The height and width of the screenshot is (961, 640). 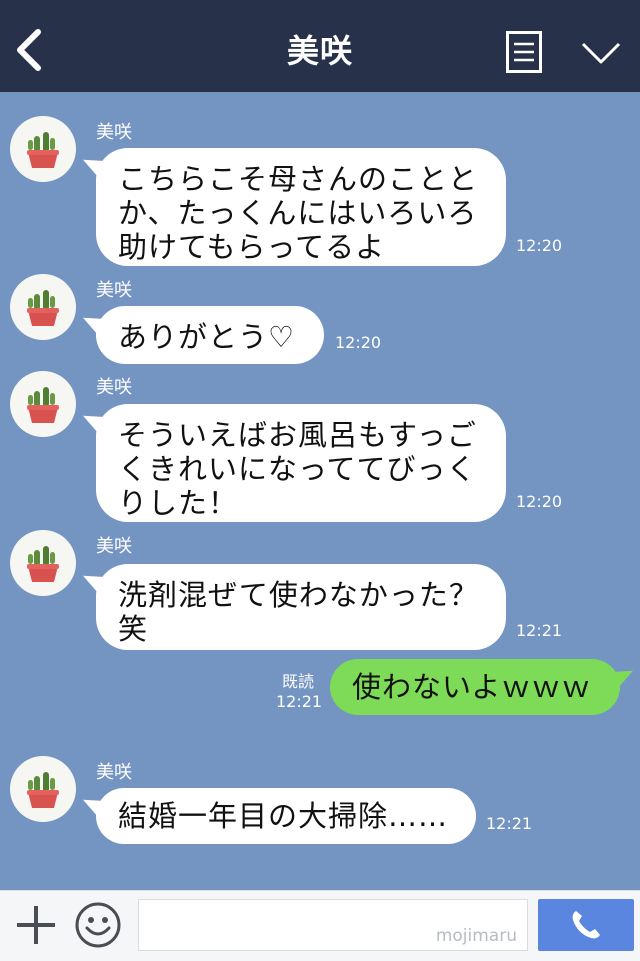 I want to click on read-label: 既読, so click(x=297, y=681).